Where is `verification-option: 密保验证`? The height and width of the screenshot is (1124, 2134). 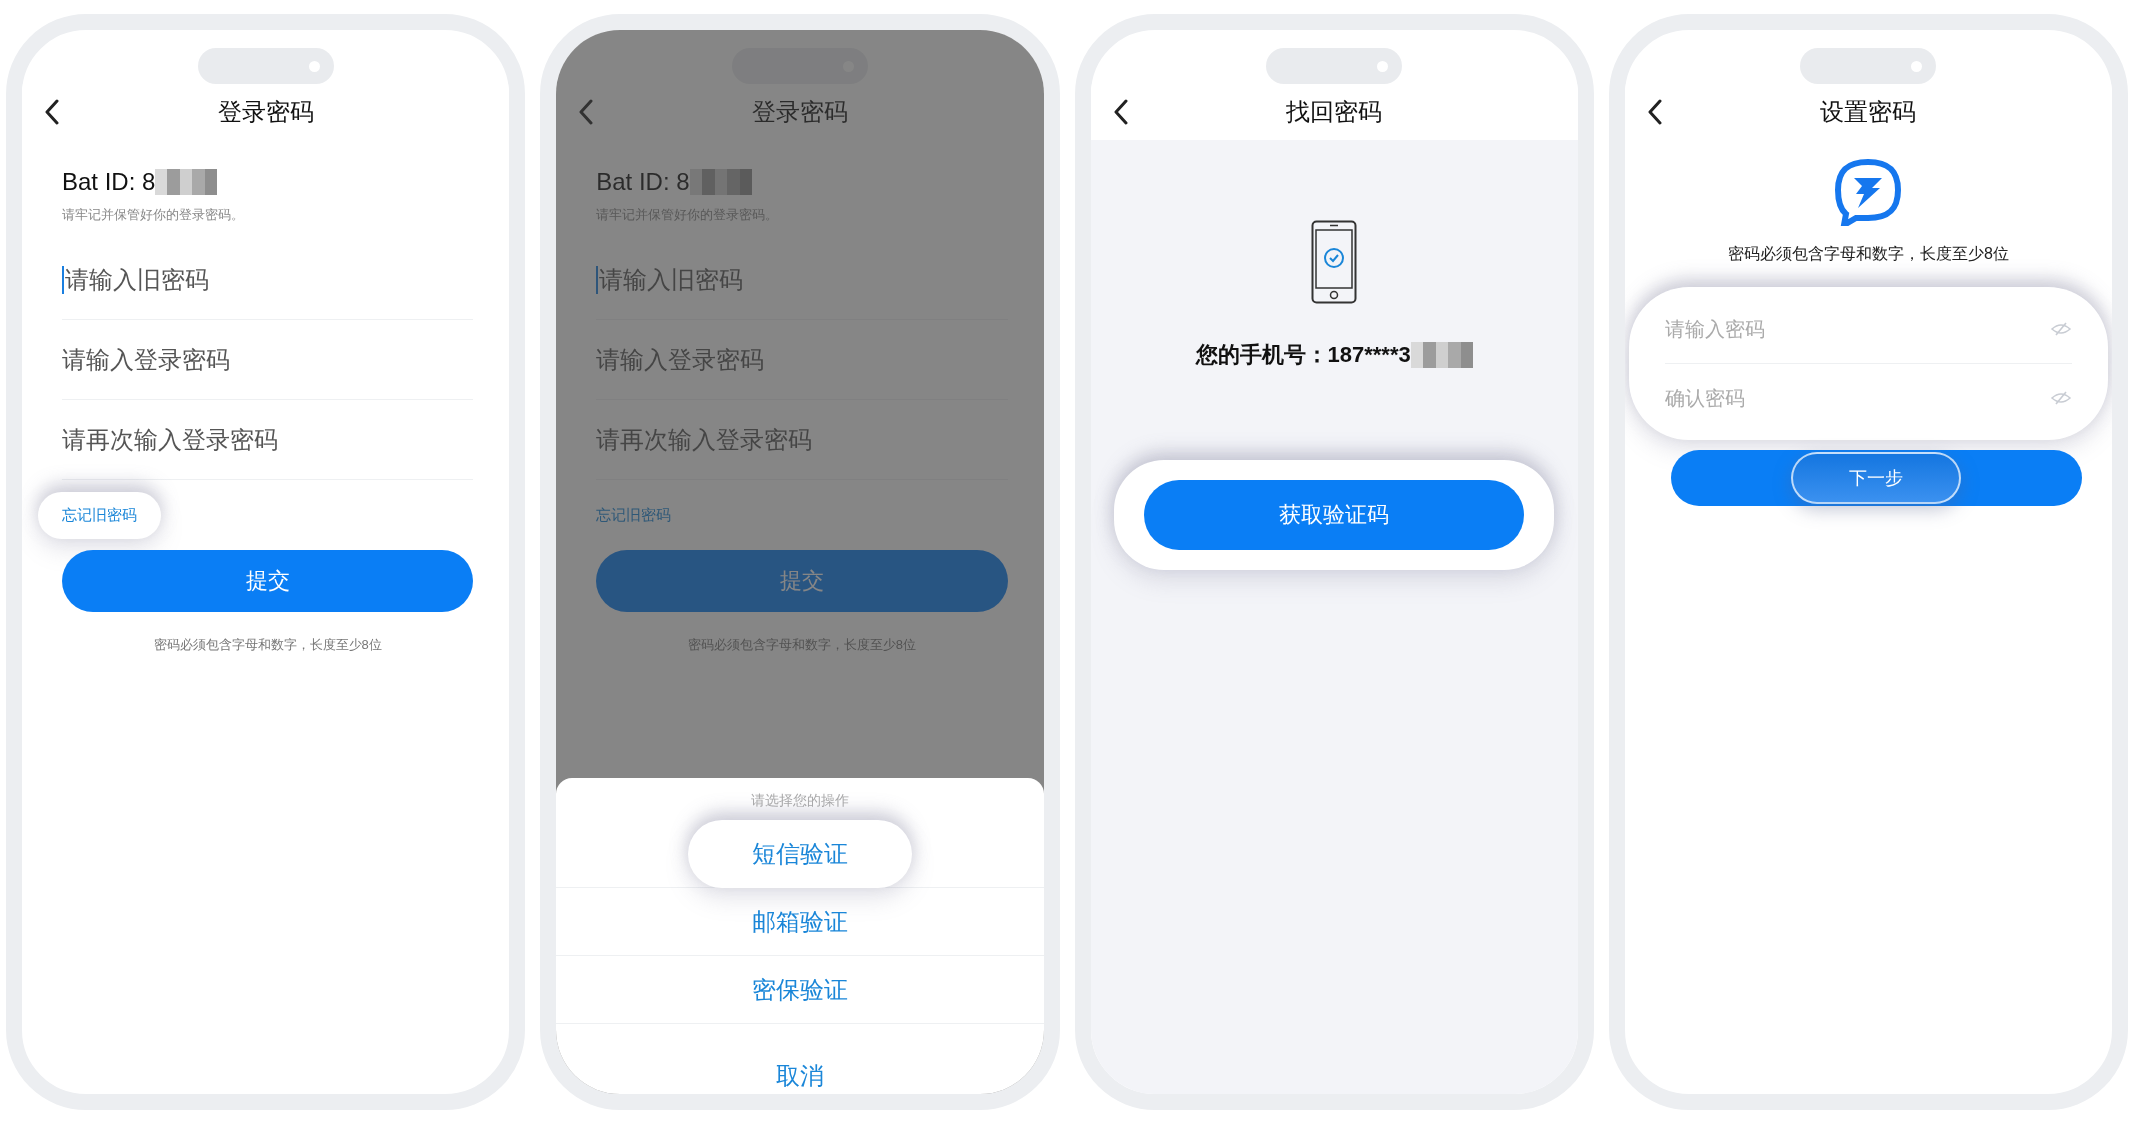
verification-option: 密保验证 is located at coordinates (799, 989).